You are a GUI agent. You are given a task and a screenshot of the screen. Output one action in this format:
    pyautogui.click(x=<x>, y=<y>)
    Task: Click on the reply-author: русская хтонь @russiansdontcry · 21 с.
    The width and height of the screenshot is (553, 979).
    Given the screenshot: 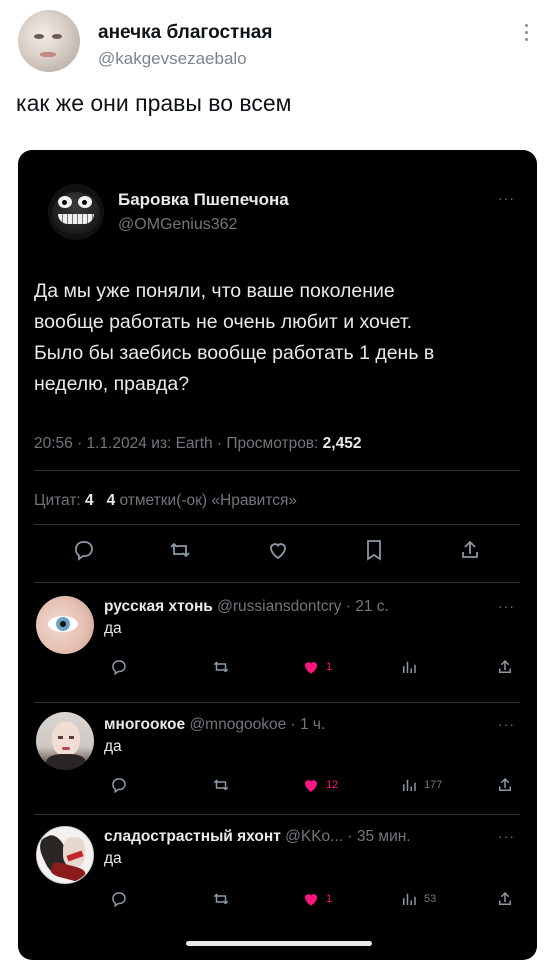 What is the action you would take?
    pyautogui.click(x=246, y=607)
    